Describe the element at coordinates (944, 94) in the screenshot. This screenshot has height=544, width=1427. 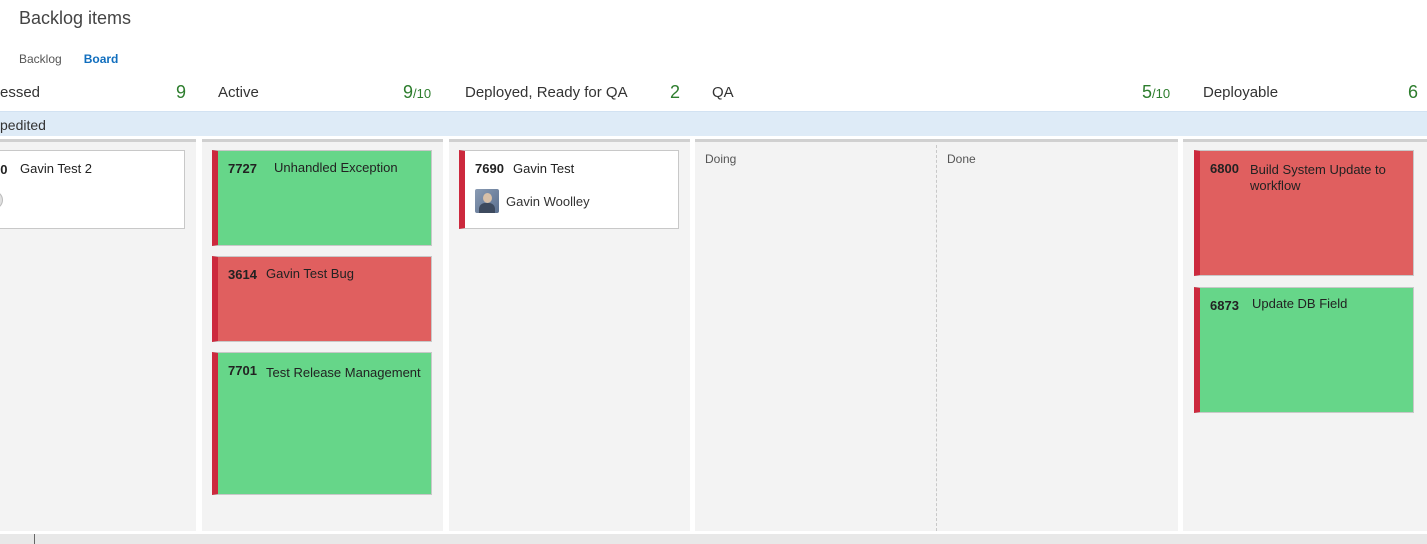
I see `column-header-qa: QA 5/10` at that location.